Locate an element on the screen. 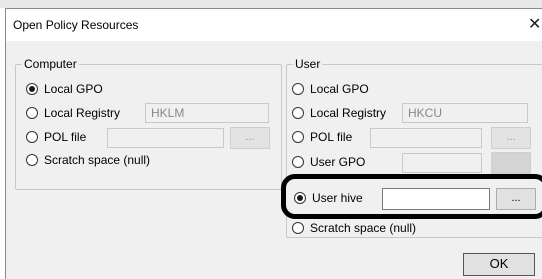  user-gpo-label: User GPO is located at coordinates (338, 162).